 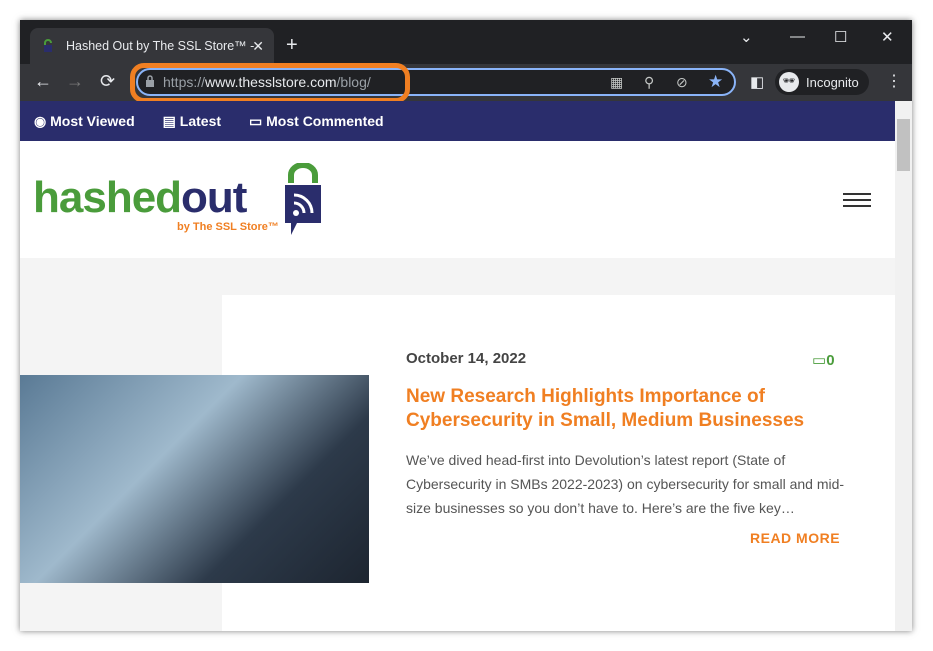 What do you see at coordinates (325, 120) in the screenshot?
I see `nav-label: Most Commented` at bounding box center [325, 120].